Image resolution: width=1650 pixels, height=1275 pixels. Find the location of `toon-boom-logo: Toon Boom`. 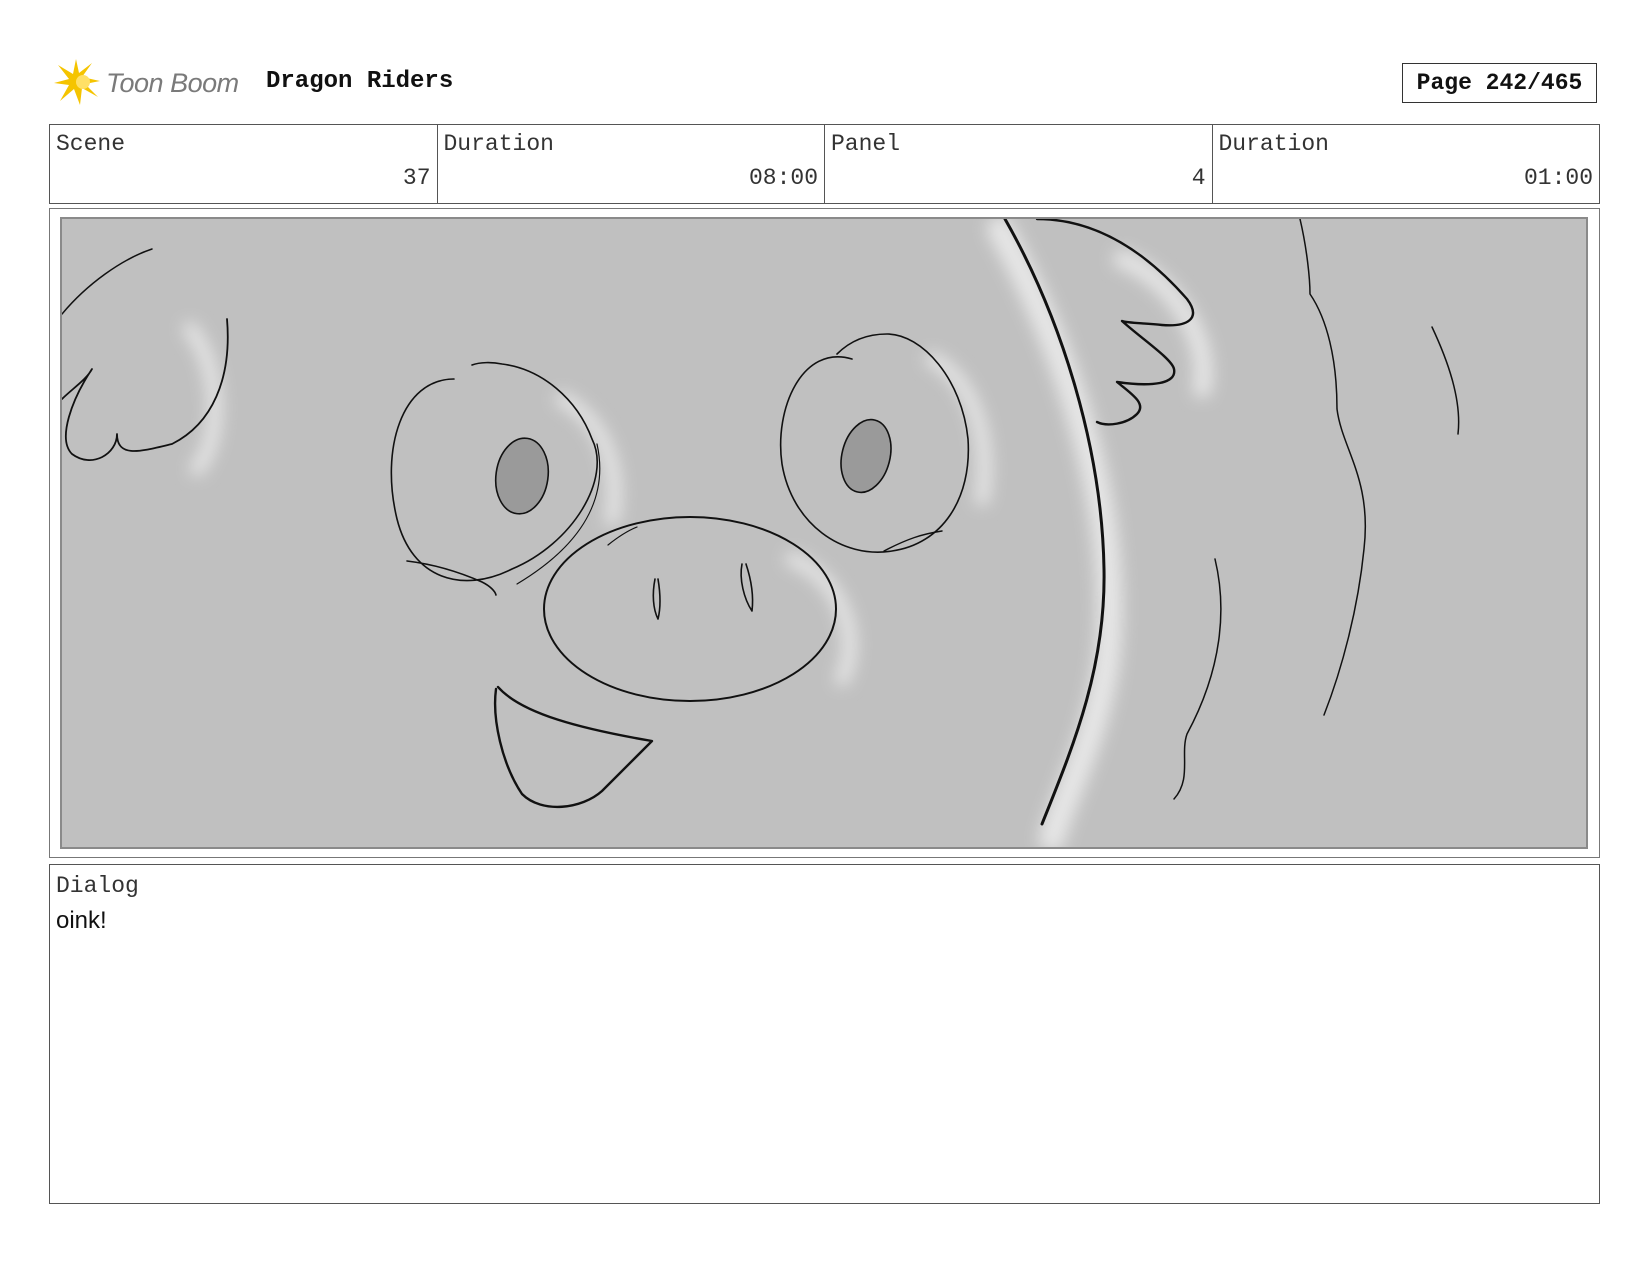

toon-boom-logo: Toon Boom is located at coordinates (152, 83).